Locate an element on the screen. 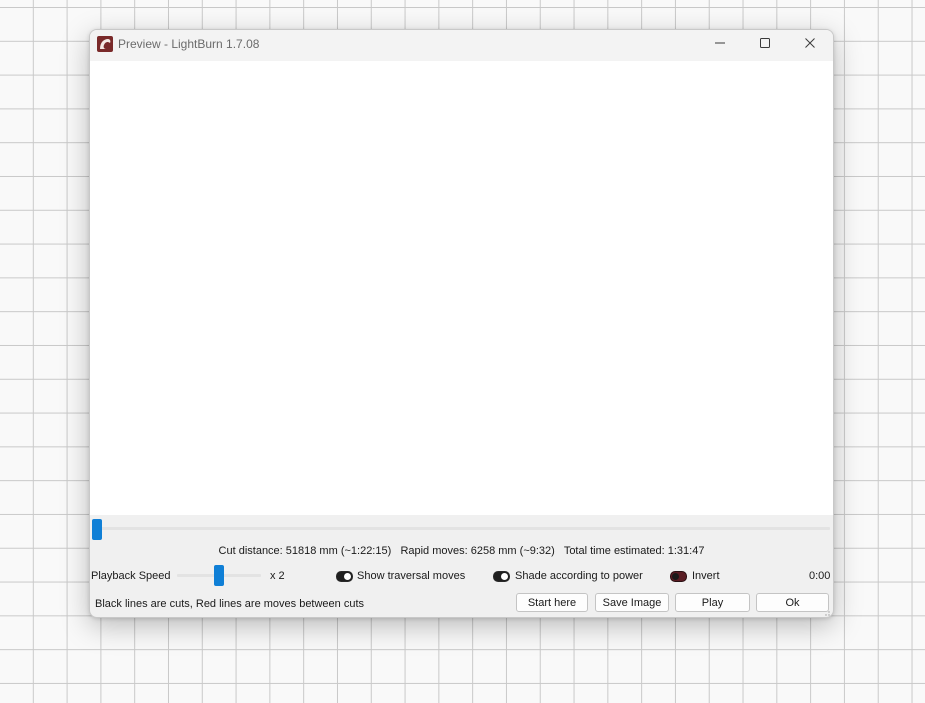 The image size is (925, 703). close-button is located at coordinates (810, 45).